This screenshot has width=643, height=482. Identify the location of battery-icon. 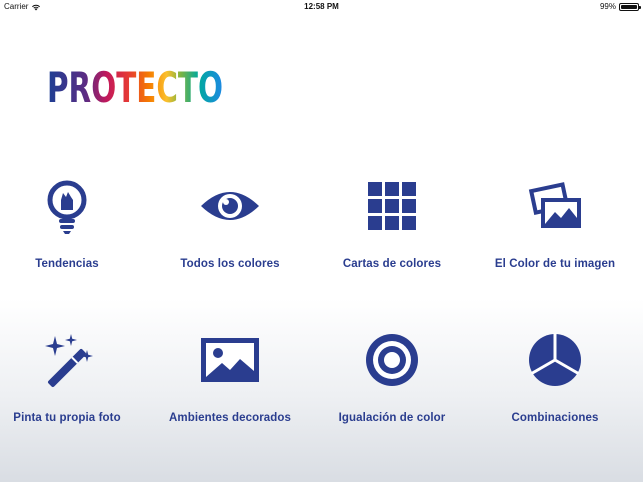
(630, 6).